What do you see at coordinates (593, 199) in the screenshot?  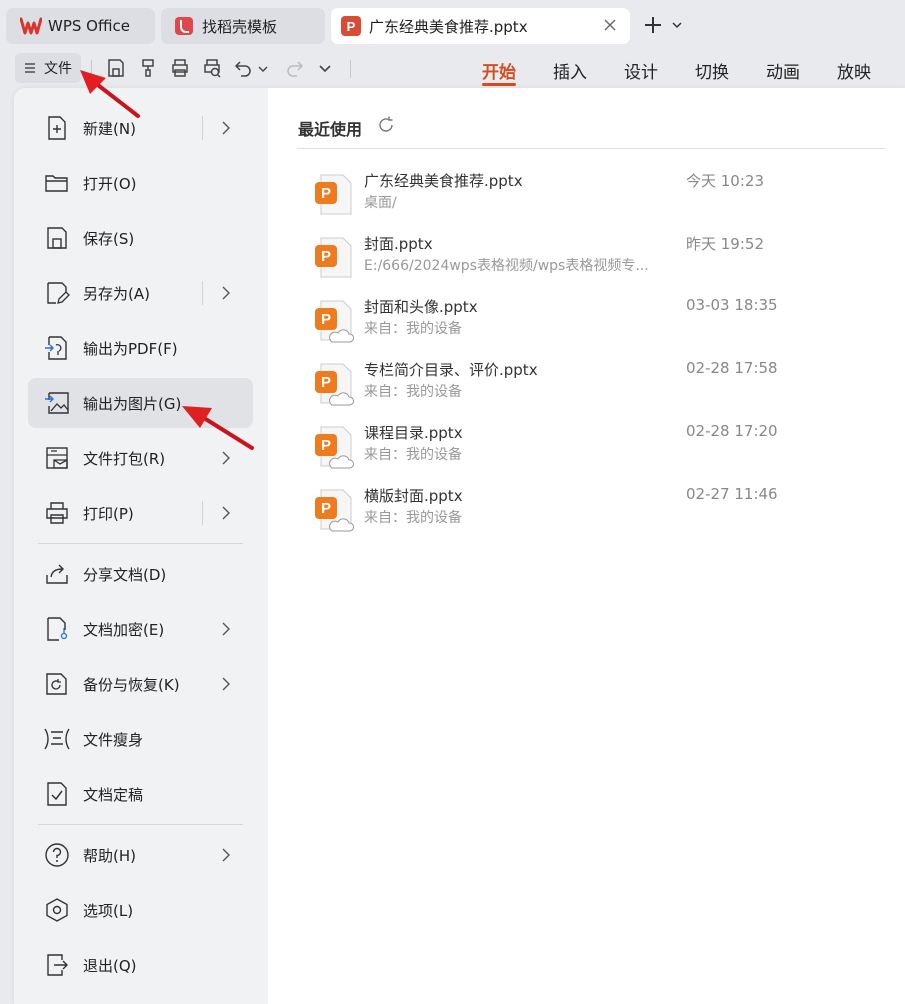 I see `recent-file-row: P 广东经典美食推荐.pptx 桌面/ 今天 10:23` at bounding box center [593, 199].